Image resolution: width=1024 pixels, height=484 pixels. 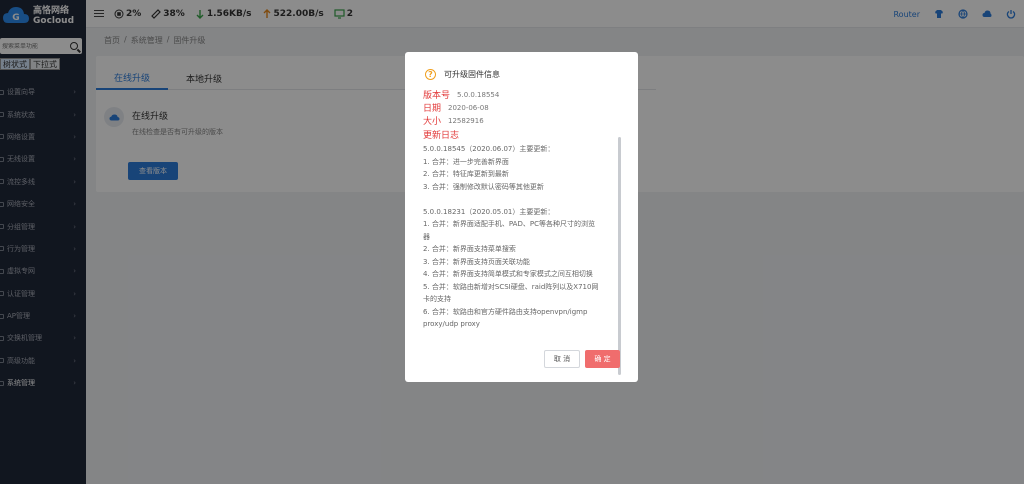 What do you see at coordinates (437, 96) in the screenshot?
I see `version-label: 版本号` at bounding box center [437, 96].